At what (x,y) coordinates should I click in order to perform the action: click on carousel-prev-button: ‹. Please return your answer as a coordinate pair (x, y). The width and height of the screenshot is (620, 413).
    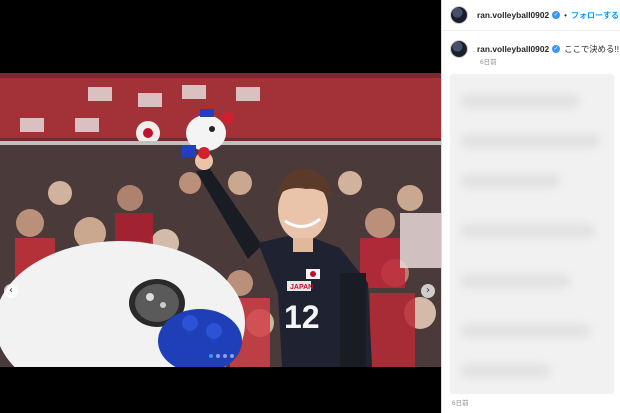
    Looking at the image, I should click on (11, 291).